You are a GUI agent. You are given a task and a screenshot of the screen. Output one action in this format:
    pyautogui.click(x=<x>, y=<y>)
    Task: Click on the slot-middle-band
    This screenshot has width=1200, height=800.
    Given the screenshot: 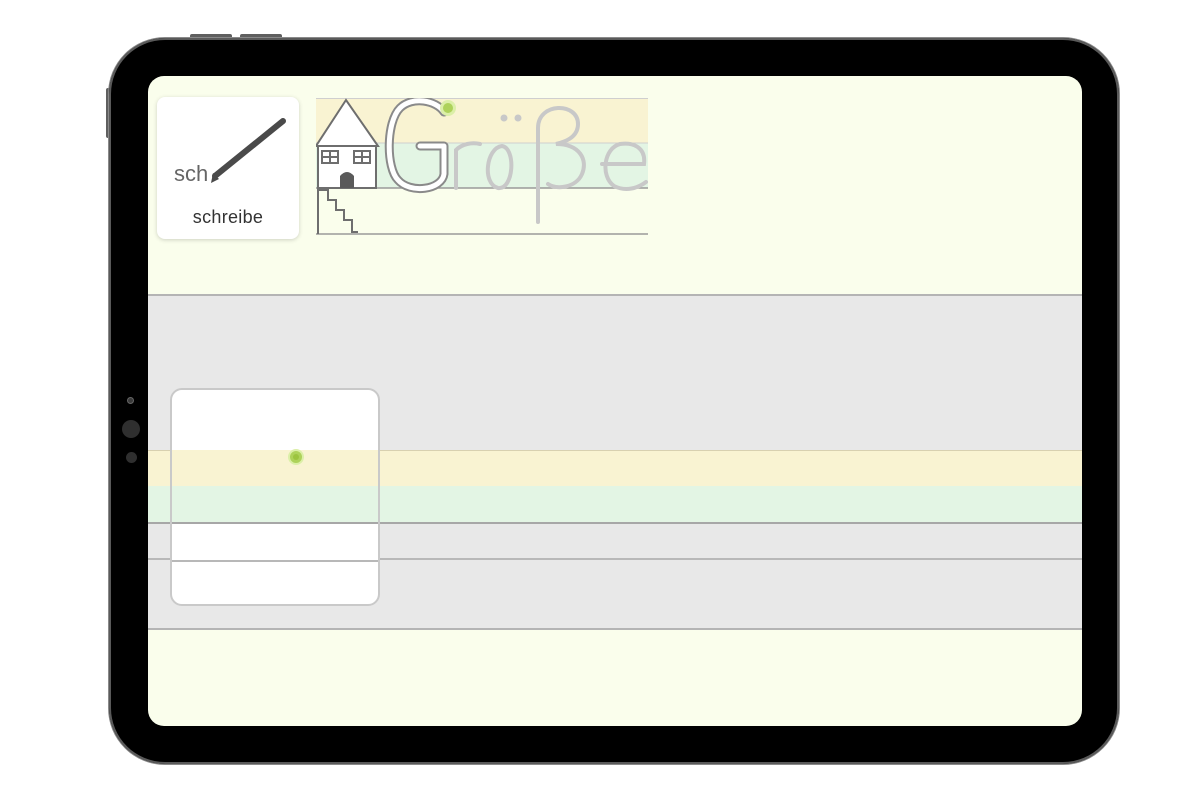 What is the action you would take?
    pyautogui.click(x=275, y=505)
    